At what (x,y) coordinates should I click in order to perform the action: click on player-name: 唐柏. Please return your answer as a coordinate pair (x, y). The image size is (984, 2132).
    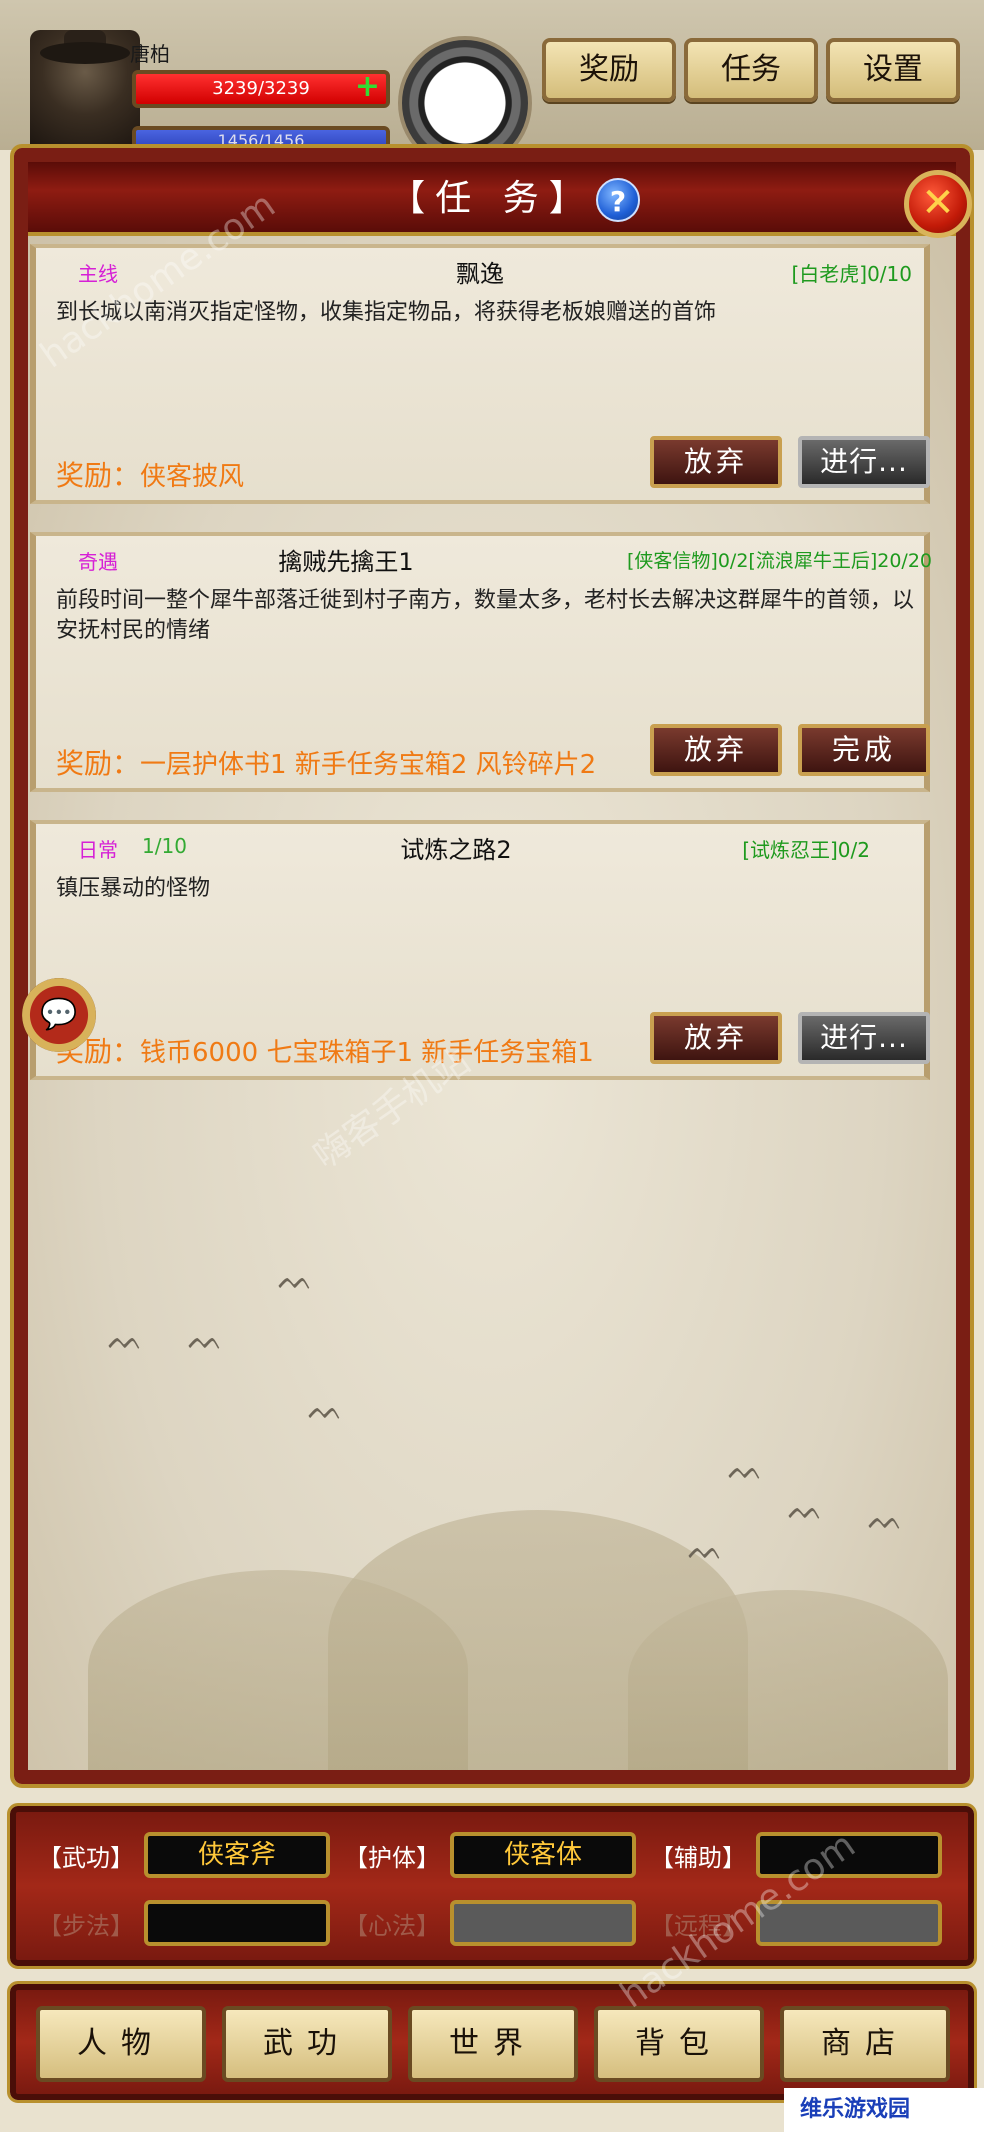
    Looking at the image, I should click on (150, 54).